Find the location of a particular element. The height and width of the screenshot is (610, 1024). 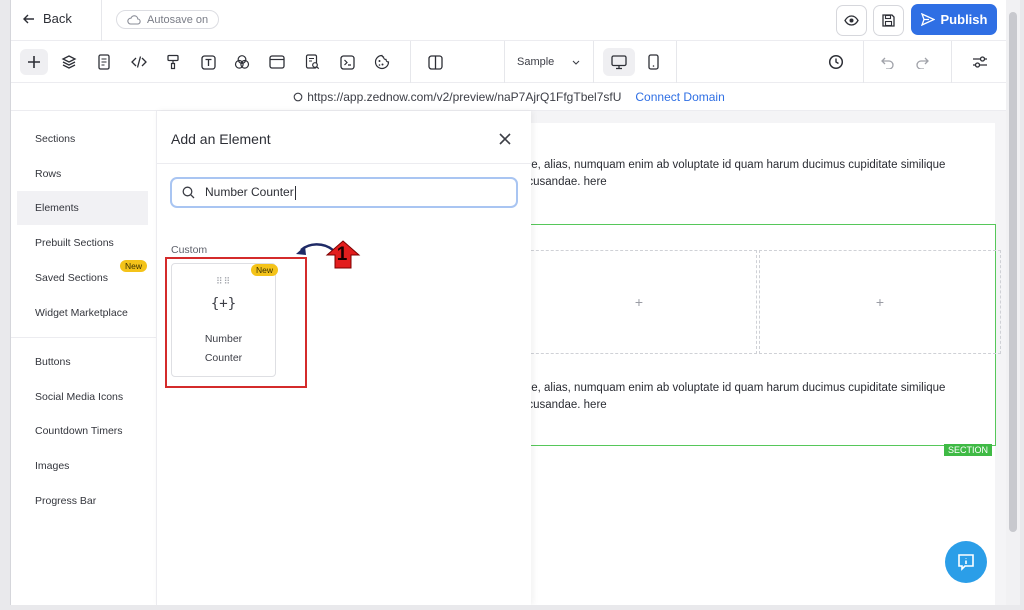

mobile-view-button is located at coordinates (653, 62).